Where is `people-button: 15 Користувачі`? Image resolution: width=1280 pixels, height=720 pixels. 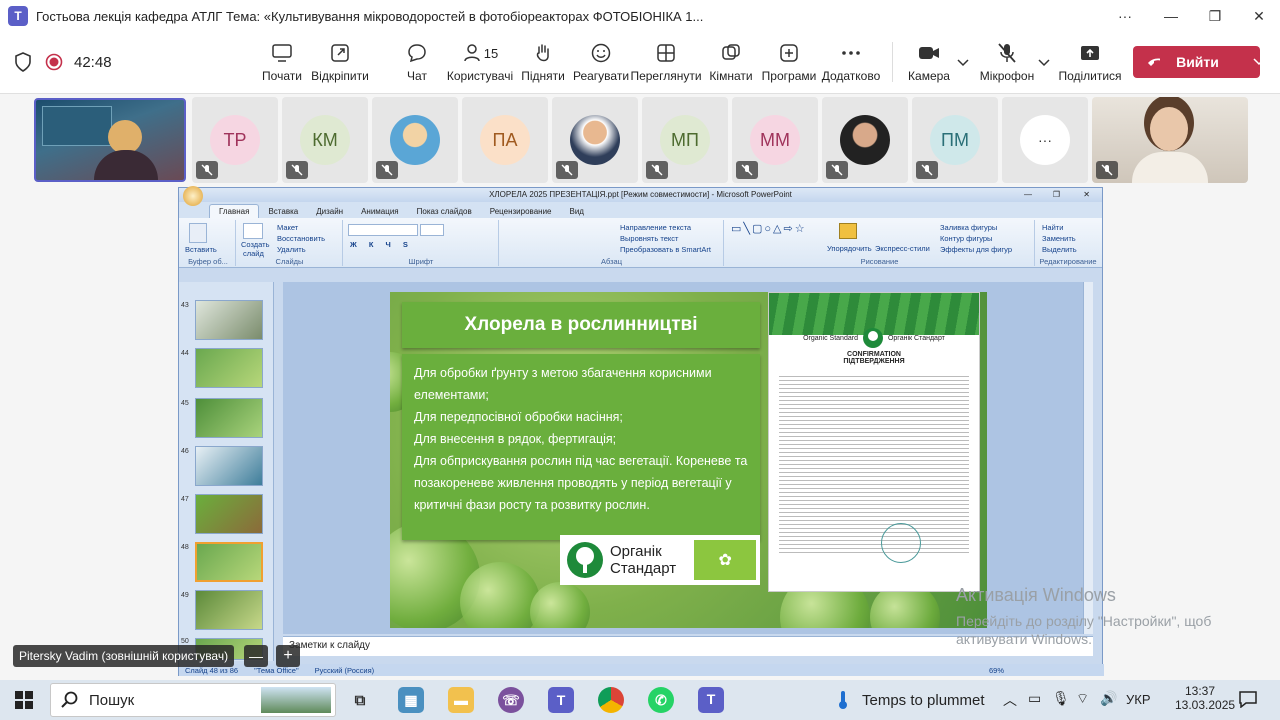
people-button: 15 Користувачі is located at coordinates (480, 61).